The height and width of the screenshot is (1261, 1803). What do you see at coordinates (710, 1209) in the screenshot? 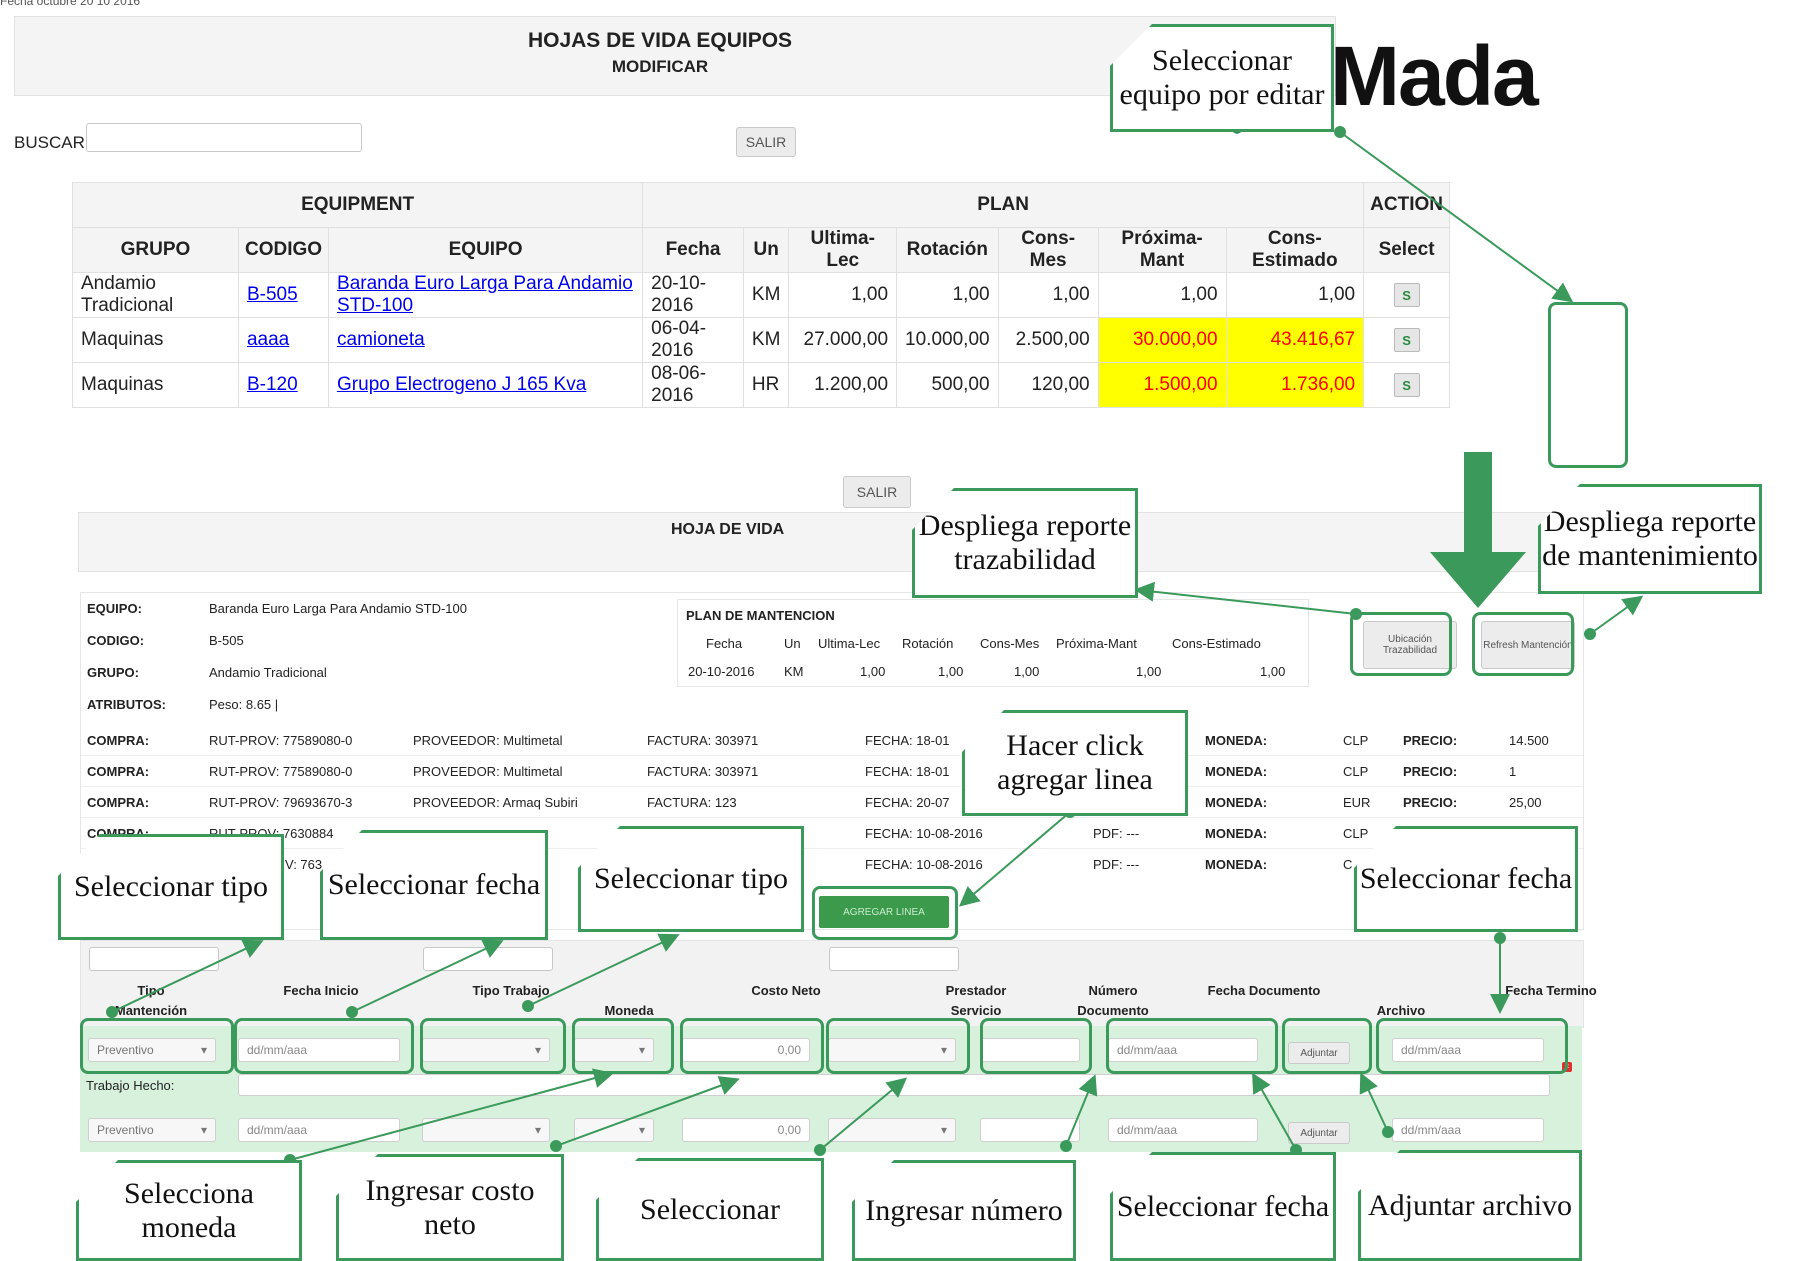
I see `callout-seleccionar: Seleccionar` at bounding box center [710, 1209].